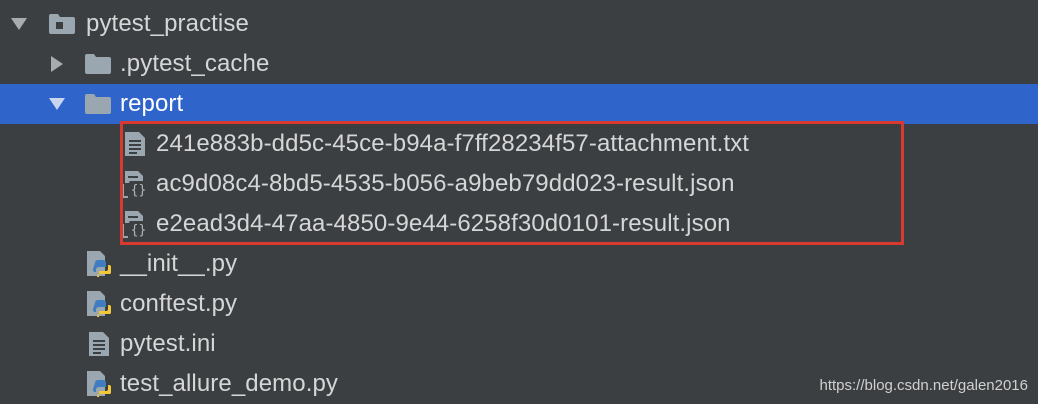 The height and width of the screenshot is (404, 1038). I want to click on tree-label: pytest.ini, so click(168, 343).